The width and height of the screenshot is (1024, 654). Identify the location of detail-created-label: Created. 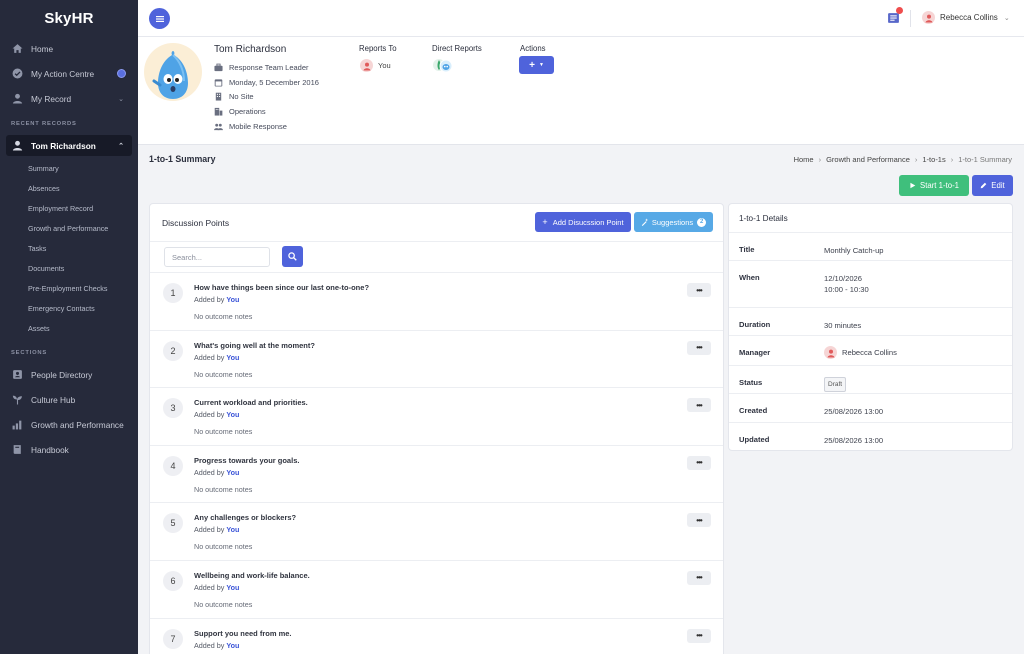
(753, 410).